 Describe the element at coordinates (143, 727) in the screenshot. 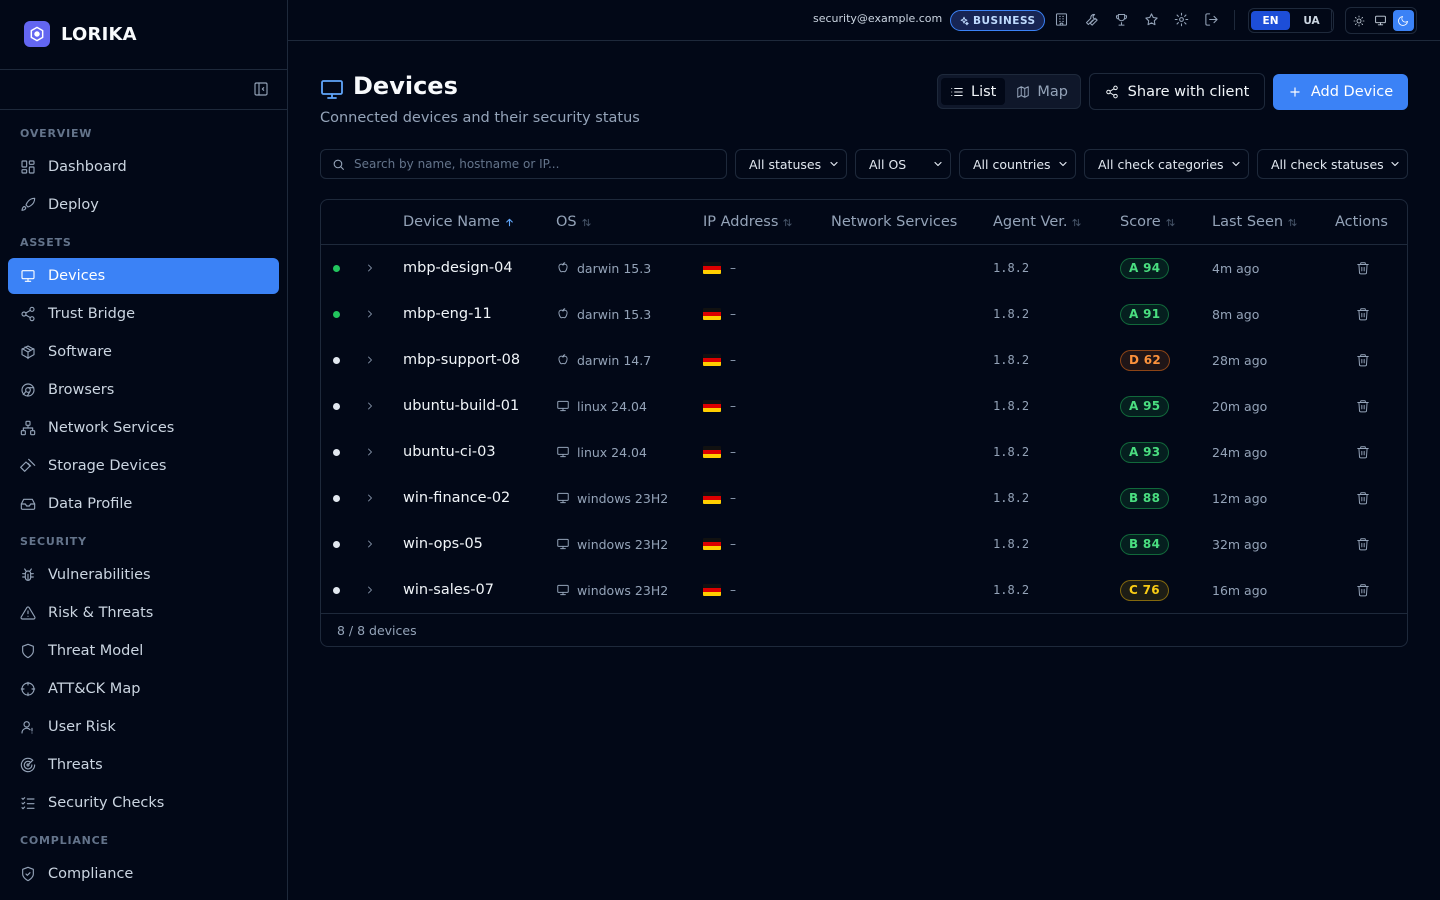

I see `sidebar-item-user-risk: User Risk` at that location.